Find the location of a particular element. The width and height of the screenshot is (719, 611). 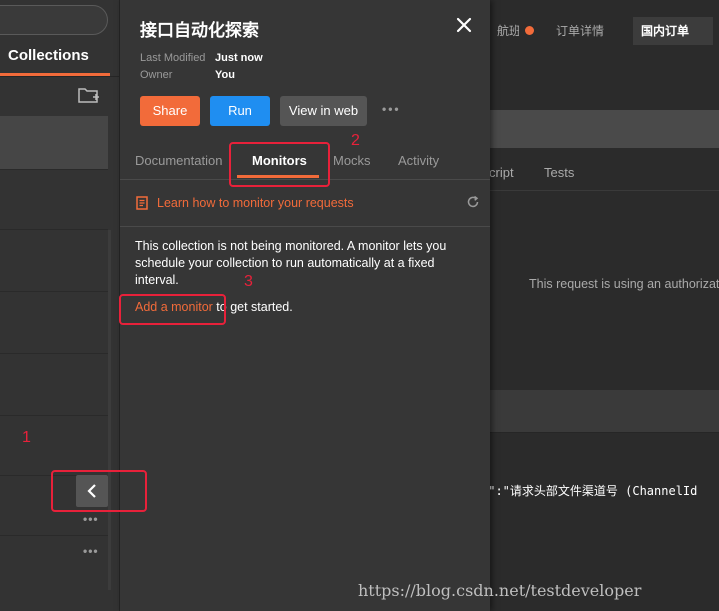

tab-documentation: Documentation is located at coordinates (178, 160).